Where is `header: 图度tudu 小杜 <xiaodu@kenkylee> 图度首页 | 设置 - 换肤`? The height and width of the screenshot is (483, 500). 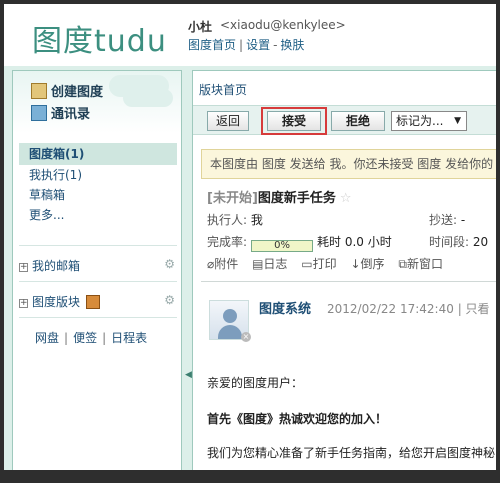 header: 图度tudu 小杜 <xiaodu@kenkylee> 图度首页 | 设置 - 换肤 is located at coordinates (250, 35).